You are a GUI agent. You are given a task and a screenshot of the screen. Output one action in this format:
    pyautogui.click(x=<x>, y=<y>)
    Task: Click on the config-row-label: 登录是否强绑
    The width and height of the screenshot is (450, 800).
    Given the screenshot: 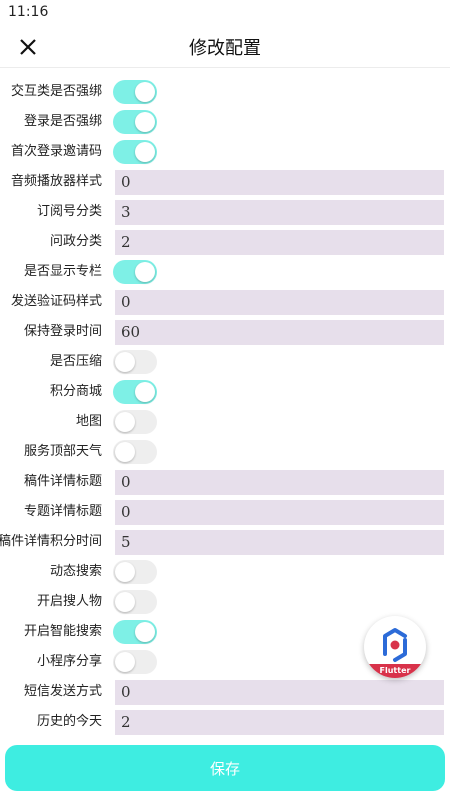 What is the action you would take?
    pyautogui.click(x=62, y=121)
    